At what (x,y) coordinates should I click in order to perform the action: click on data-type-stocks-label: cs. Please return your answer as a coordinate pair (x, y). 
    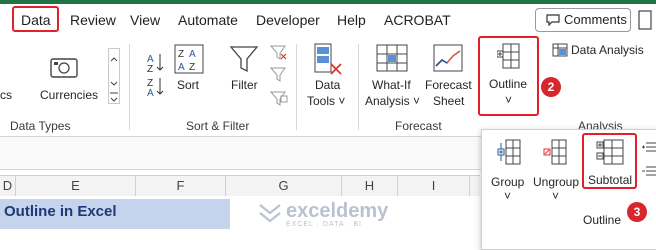
    Looking at the image, I should click on (6, 95).